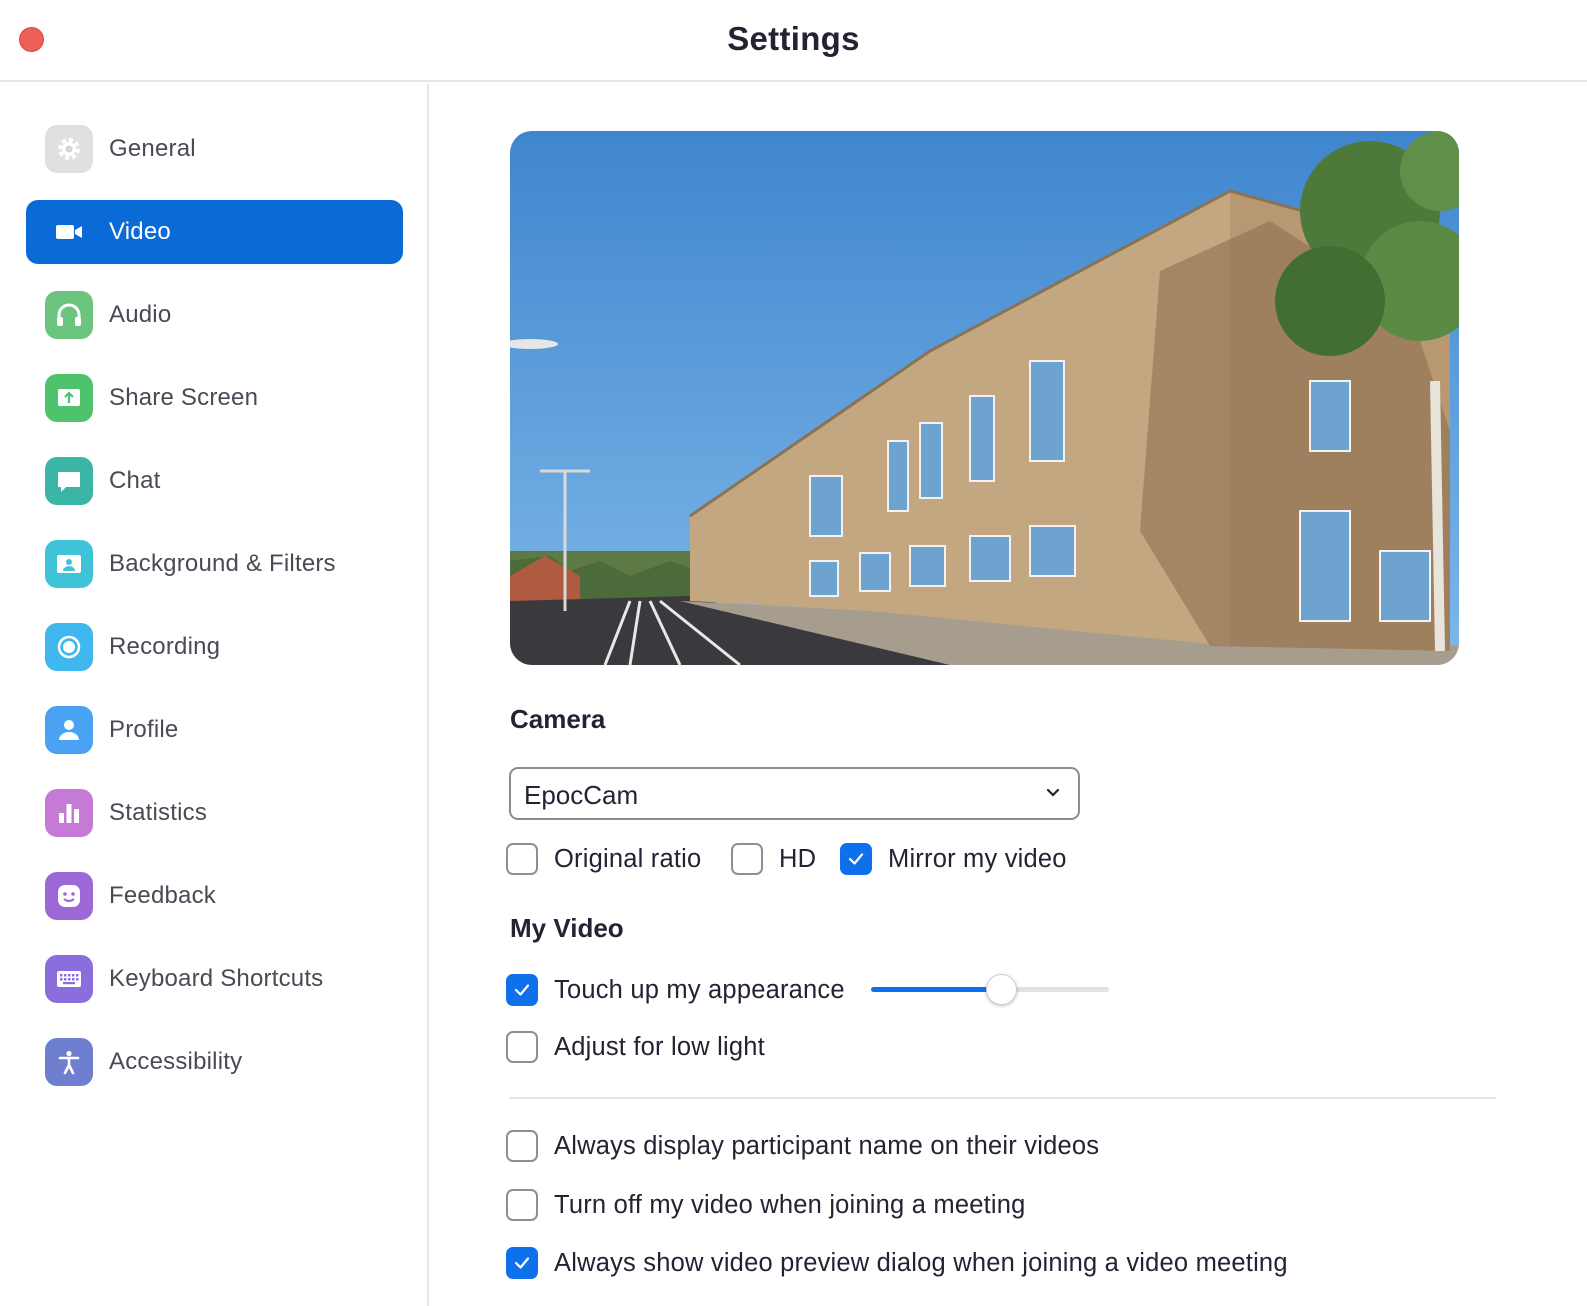 The width and height of the screenshot is (1587, 1306). I want to click on share-screen-icon, so click(69, 398).